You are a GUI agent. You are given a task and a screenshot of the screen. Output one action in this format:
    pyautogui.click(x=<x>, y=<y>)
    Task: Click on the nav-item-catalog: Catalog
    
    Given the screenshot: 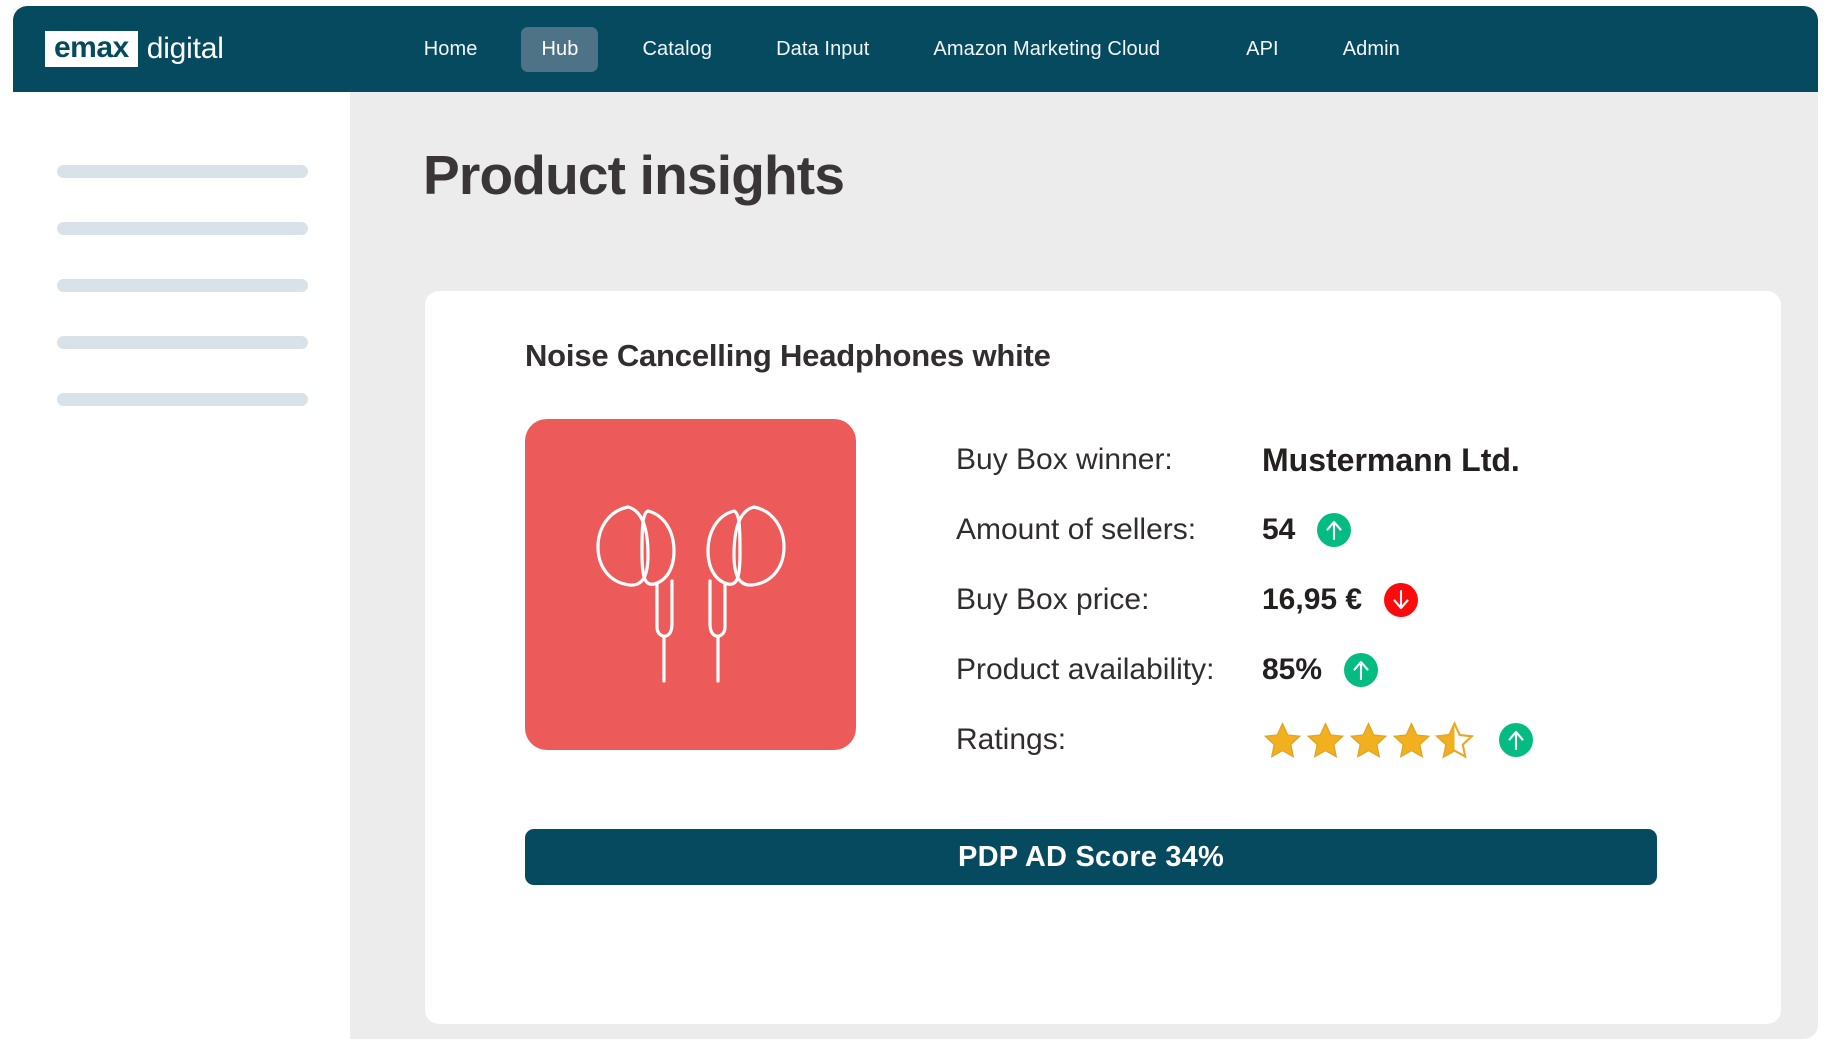 What is the action you would take?
    pyautogui.click(x=677, y=49)
    